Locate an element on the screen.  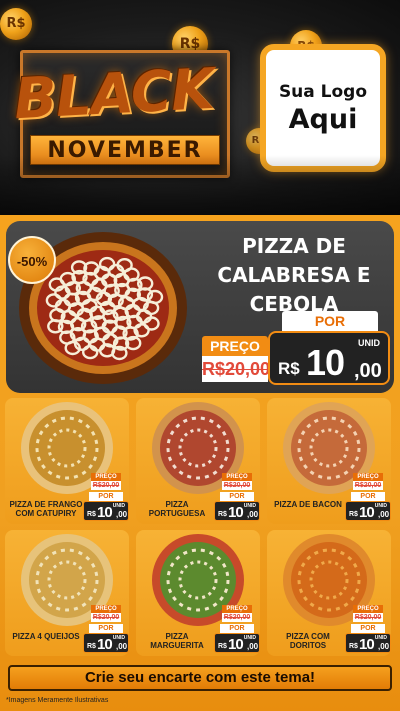
product-name: PIZZA DE FRANGO COM CATUPIRY is located at coordinates (46, 509).